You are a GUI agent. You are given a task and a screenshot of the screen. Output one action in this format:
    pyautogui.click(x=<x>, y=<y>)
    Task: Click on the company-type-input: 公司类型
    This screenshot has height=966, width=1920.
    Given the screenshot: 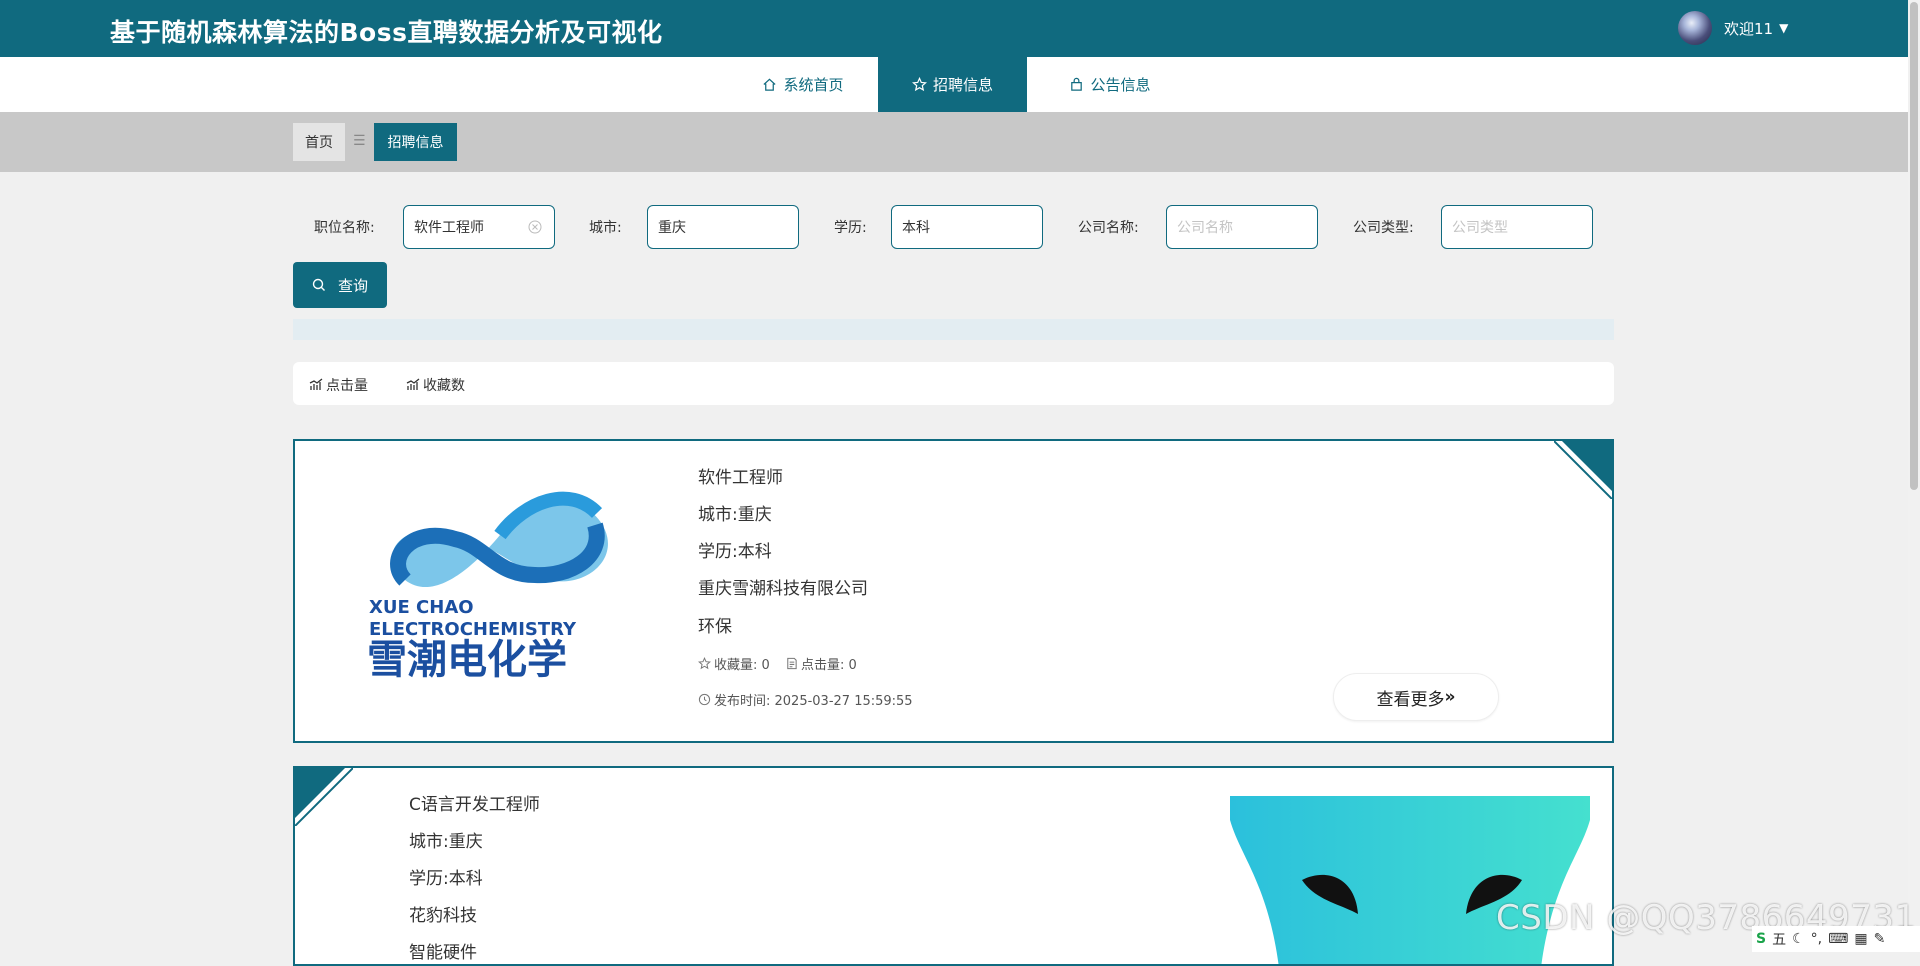 What is the action you would take?
    pyautogui.click(x=1517, y=227)
    